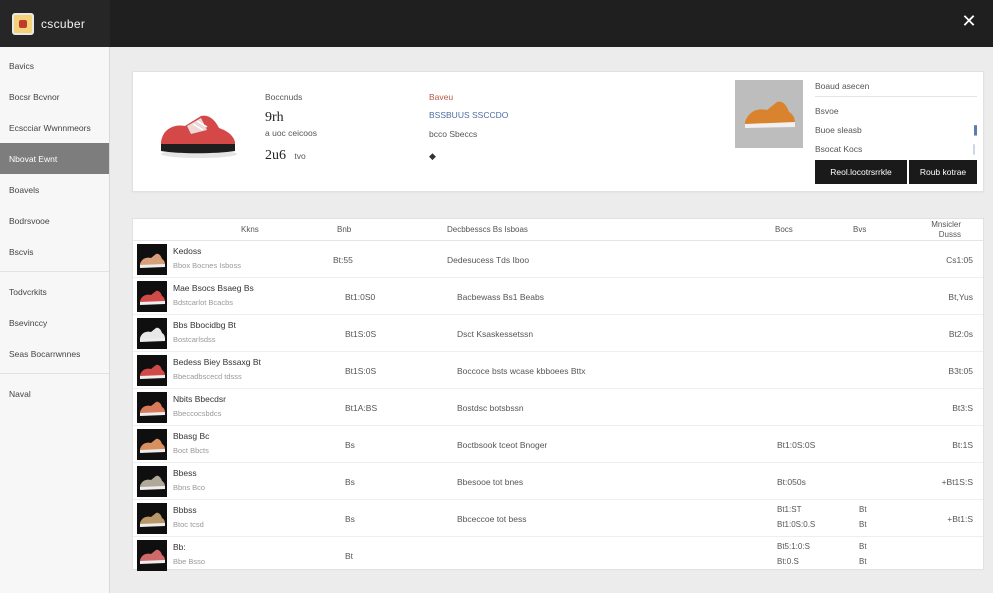 The width and height of the screenshot is (993, 593). Describe the element at coordinates (185, 510) in the screenshot. I see `product-name: Bbbss` at that location.